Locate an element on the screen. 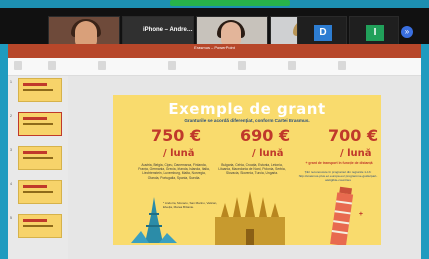 The width and height of the screenshot is (429, 259). paste-icon is located at coordinates (18, 65).